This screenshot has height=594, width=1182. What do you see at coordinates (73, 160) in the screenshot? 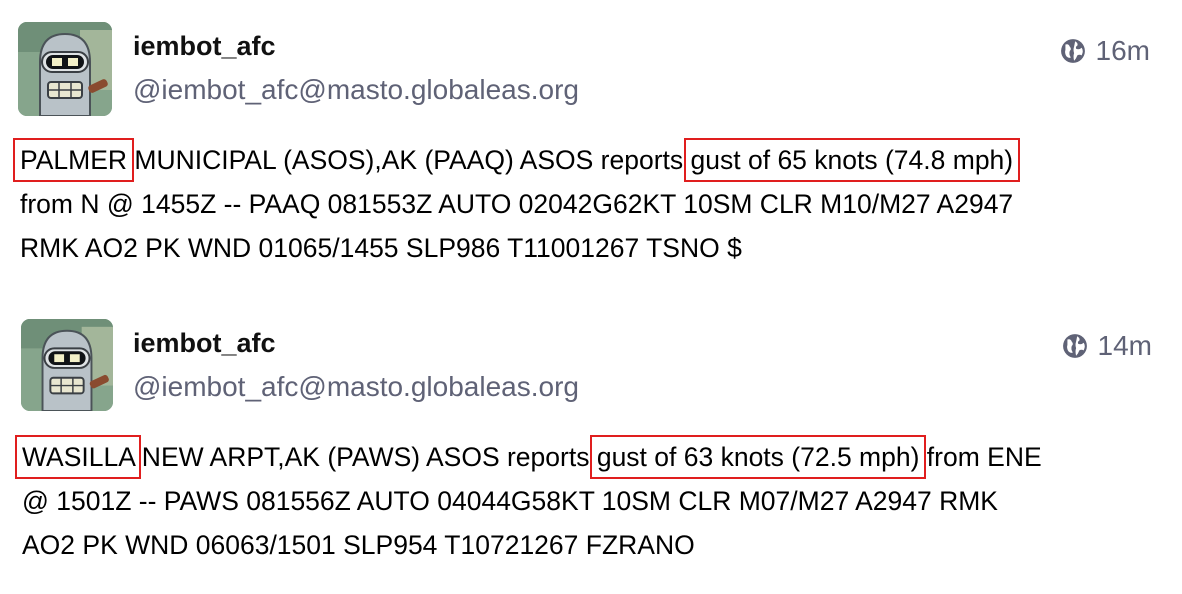
I see `highlighted-station: PALMER` at bounding box center [73, 160].